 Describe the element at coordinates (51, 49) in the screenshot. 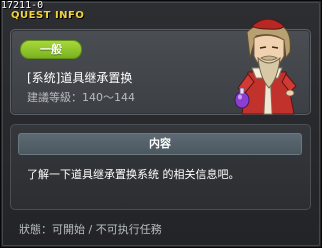

I see `quest-category-badge: 一般` at that location.